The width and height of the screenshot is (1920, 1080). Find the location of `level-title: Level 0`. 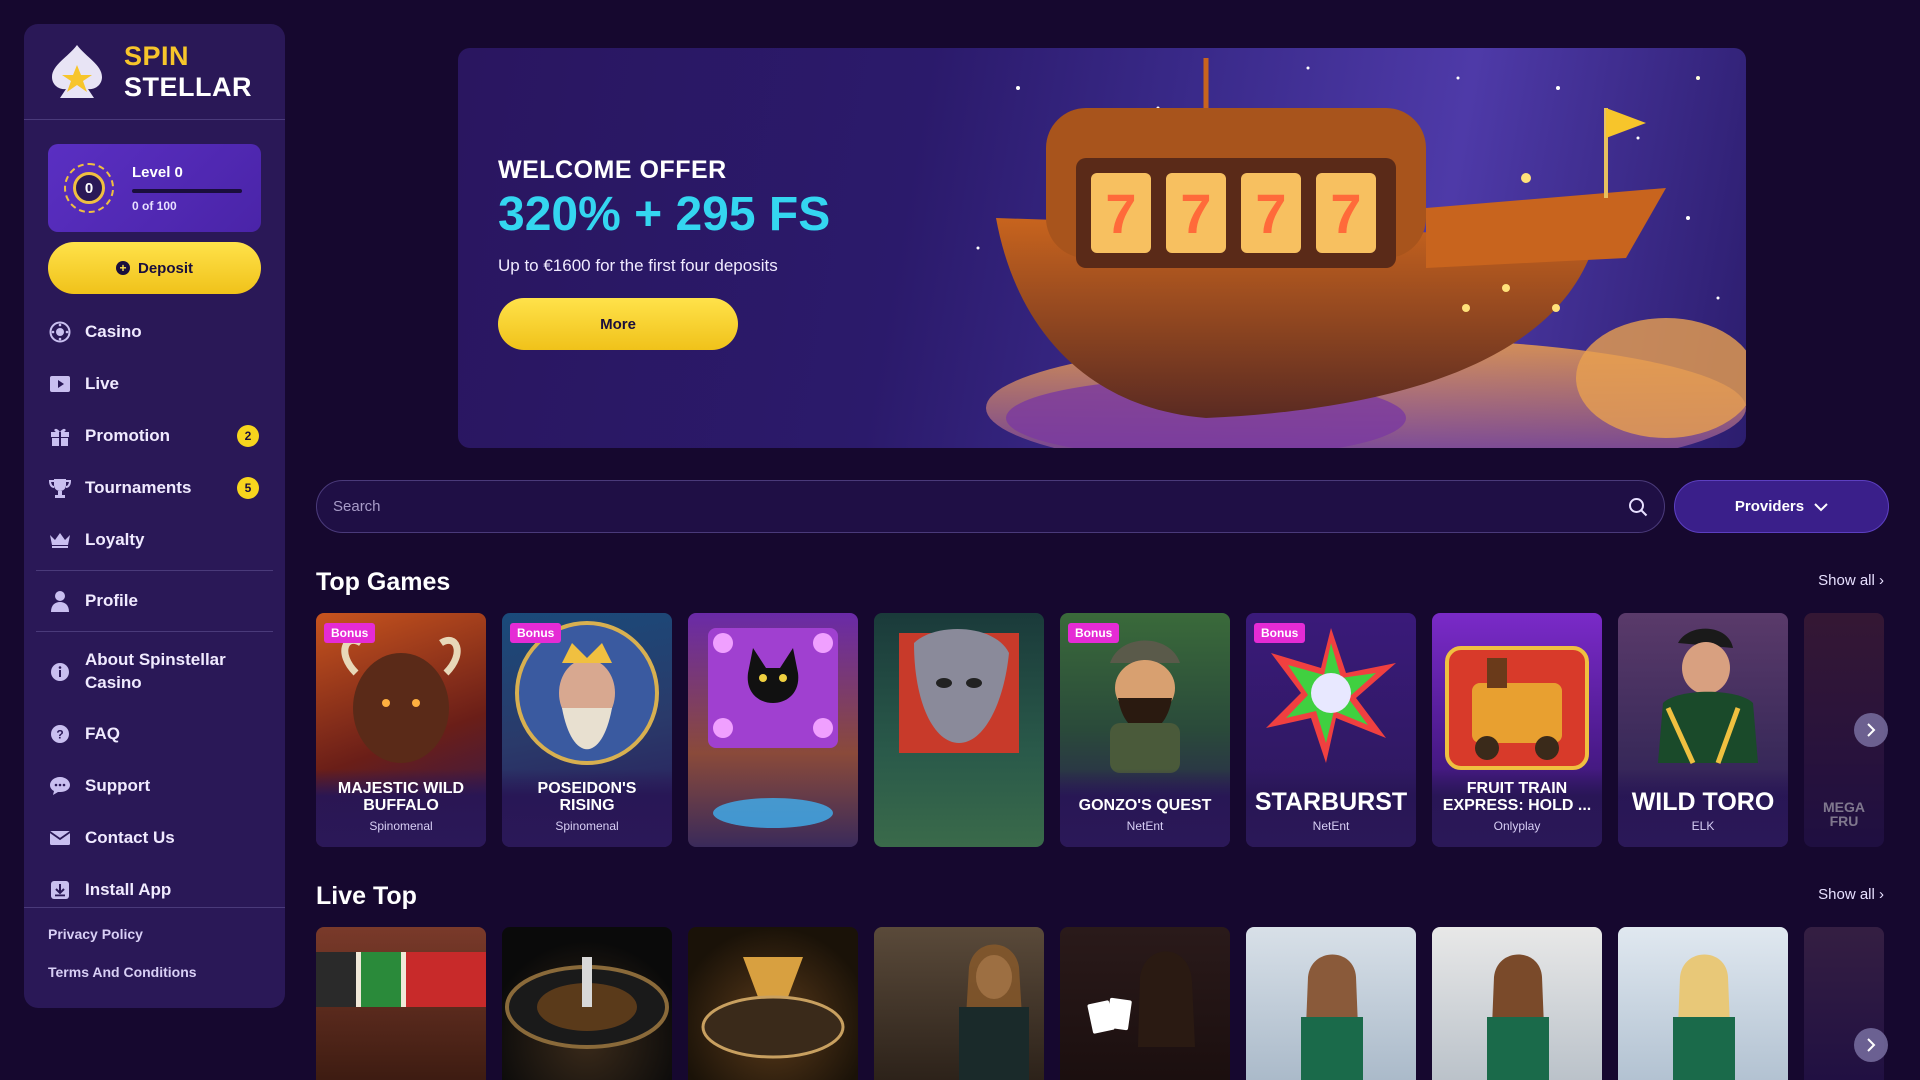

level-title: Level 0 is located at coordinates (157, 172).